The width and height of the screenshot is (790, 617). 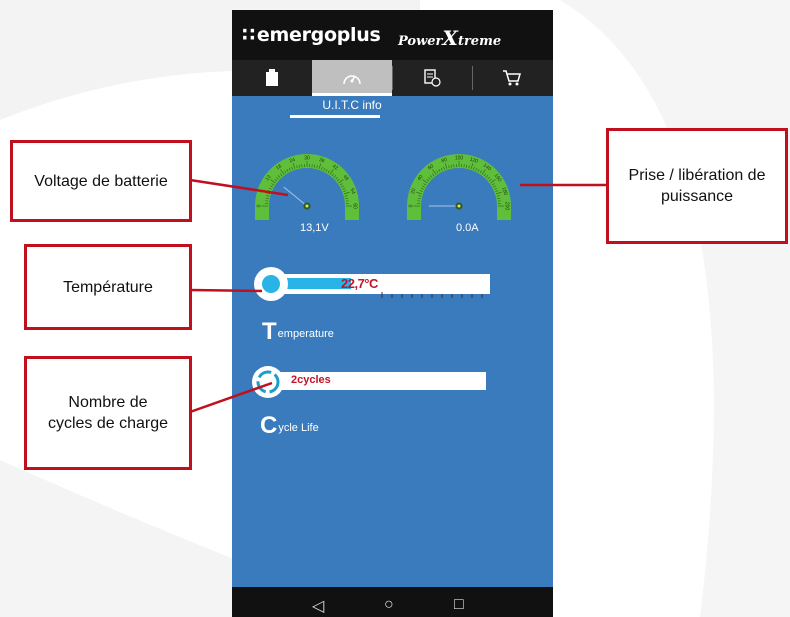 I want to click on callout-cycles: Nombre de cycles de charge, so click(x=108, y=413).